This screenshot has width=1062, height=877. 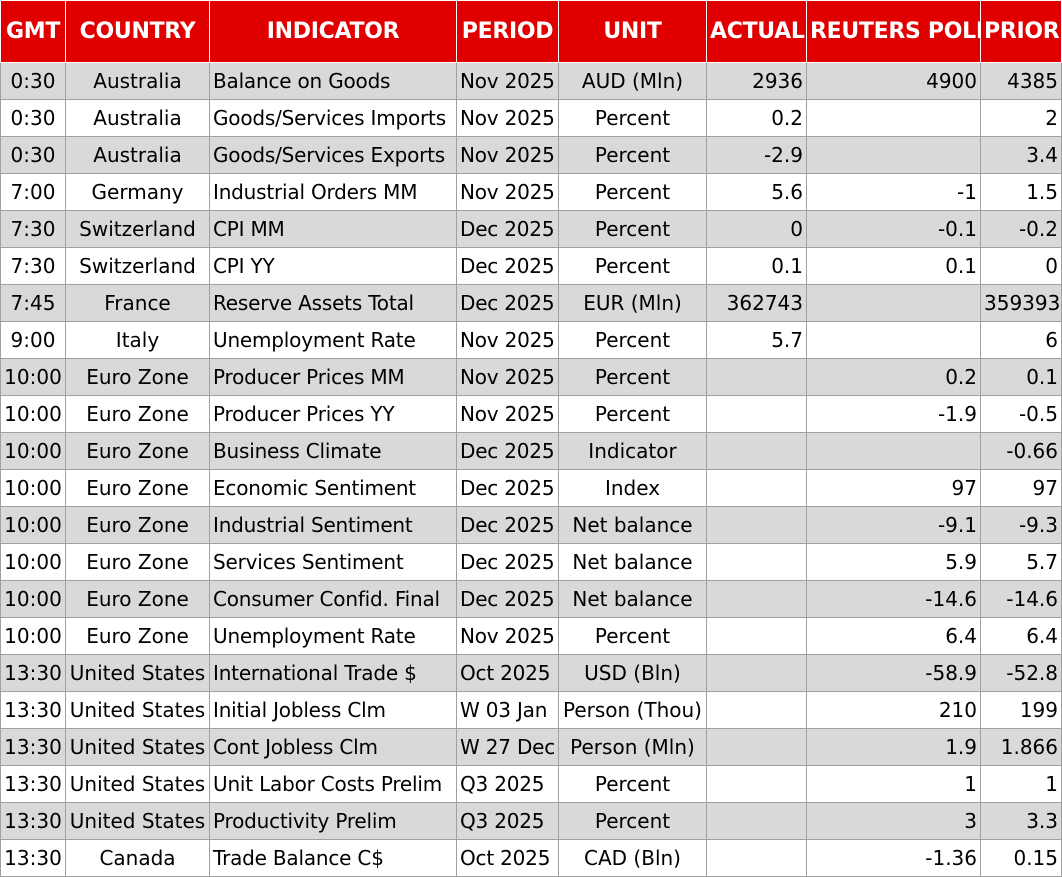 What do you see at coordinates (756, 266) in the screenshot?
I see `cell-actual: 0.1` at bounding box center [756, 266].